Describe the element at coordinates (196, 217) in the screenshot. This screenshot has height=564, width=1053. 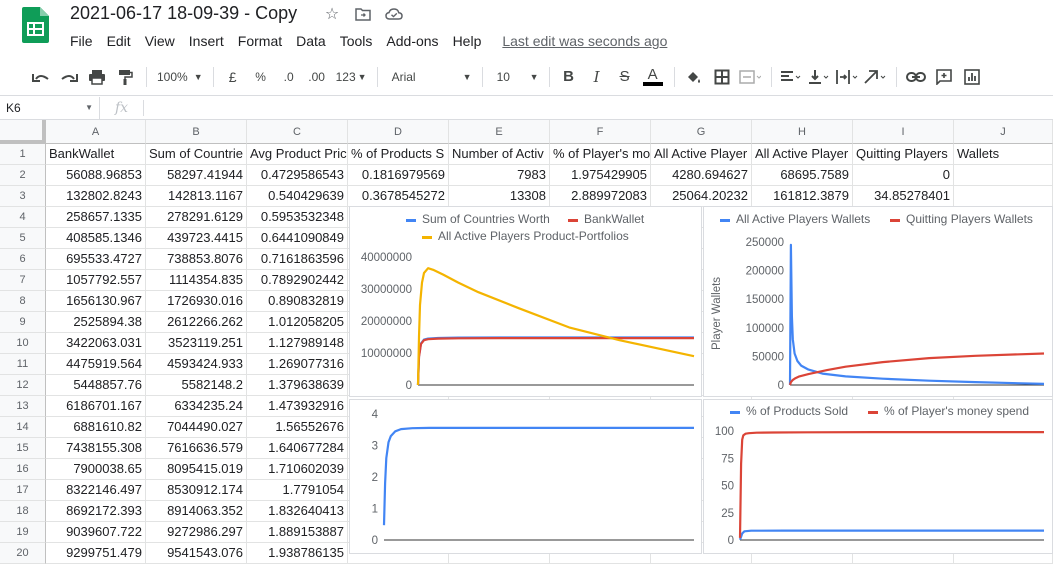
I see `table-cell: 278291.6129` at that location.